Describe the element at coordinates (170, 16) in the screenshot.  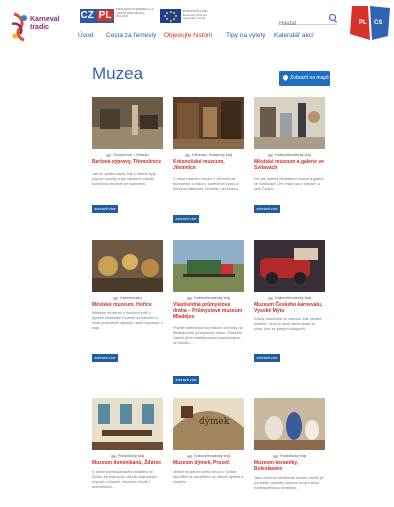
I see `eu-flag-icon` at that location.